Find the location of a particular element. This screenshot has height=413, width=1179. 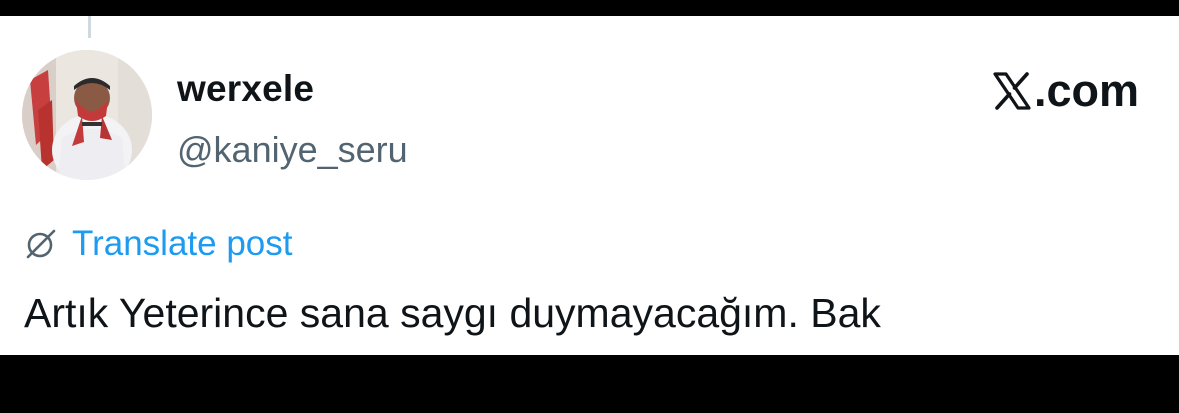

avatar is located at coordinates (87, 115).